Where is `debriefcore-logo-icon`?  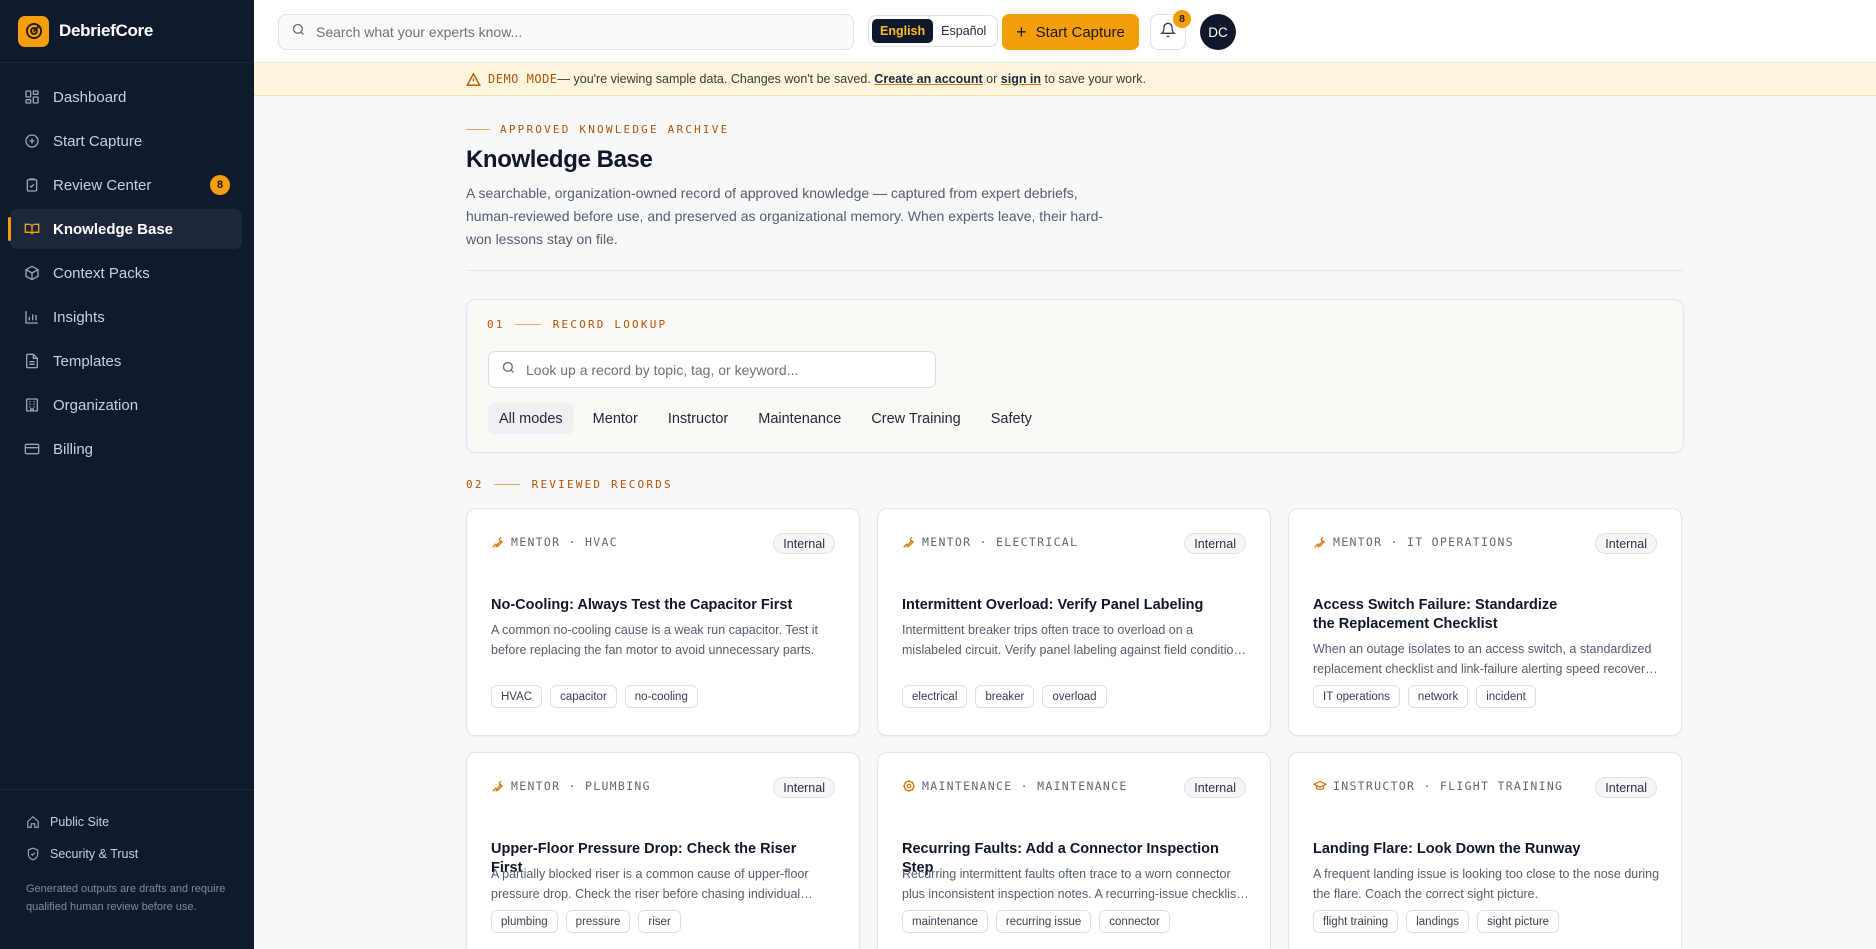 debriefcore-logo-icon is located at coordinates (33, 31).